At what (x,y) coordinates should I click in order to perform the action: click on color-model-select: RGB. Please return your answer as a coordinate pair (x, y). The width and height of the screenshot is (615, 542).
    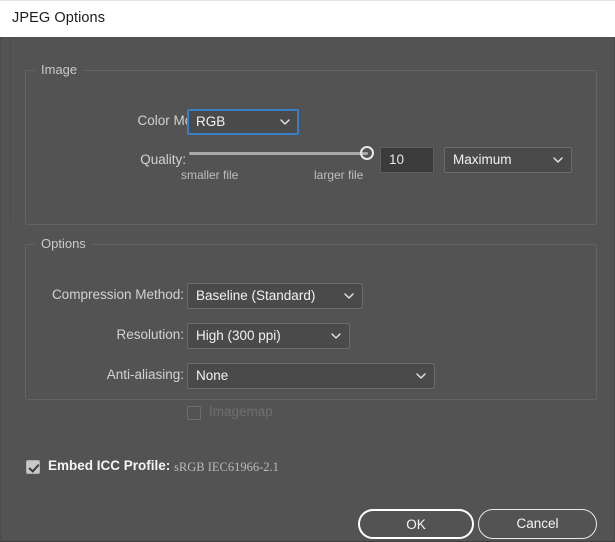
    Looking at the image, I should click on (243, 122).